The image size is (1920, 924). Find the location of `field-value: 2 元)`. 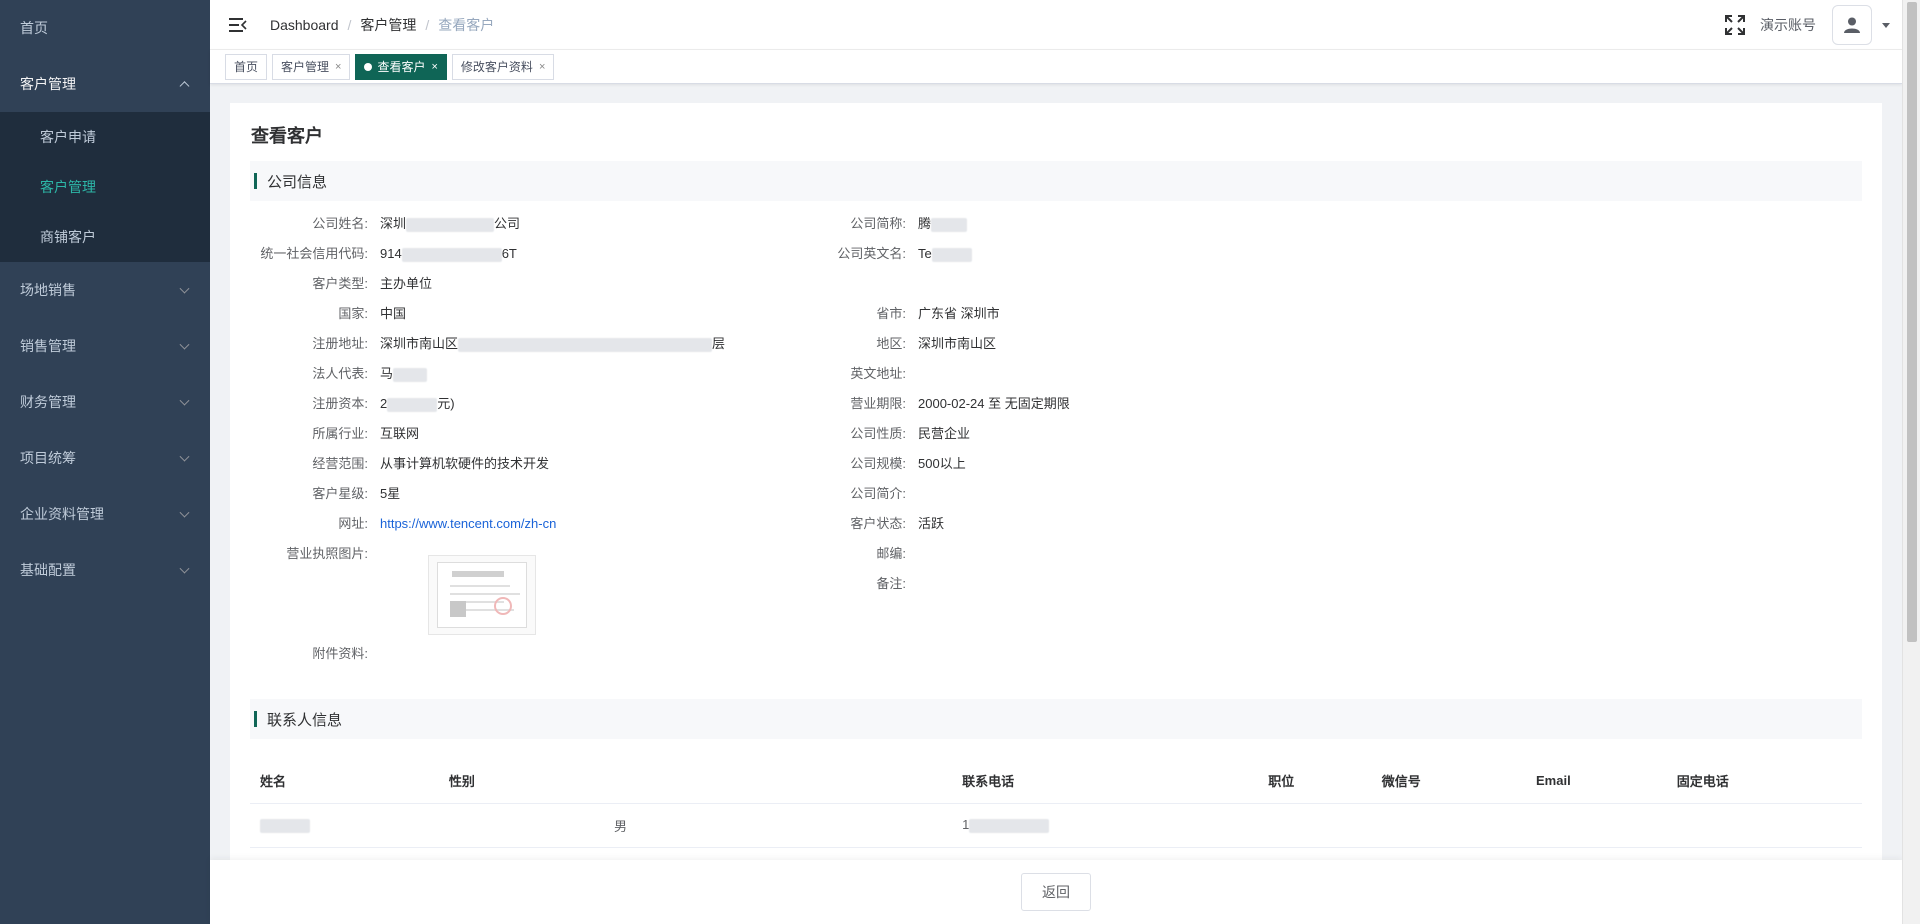

field-value: 2 元) is located at coordinates (417, 404).